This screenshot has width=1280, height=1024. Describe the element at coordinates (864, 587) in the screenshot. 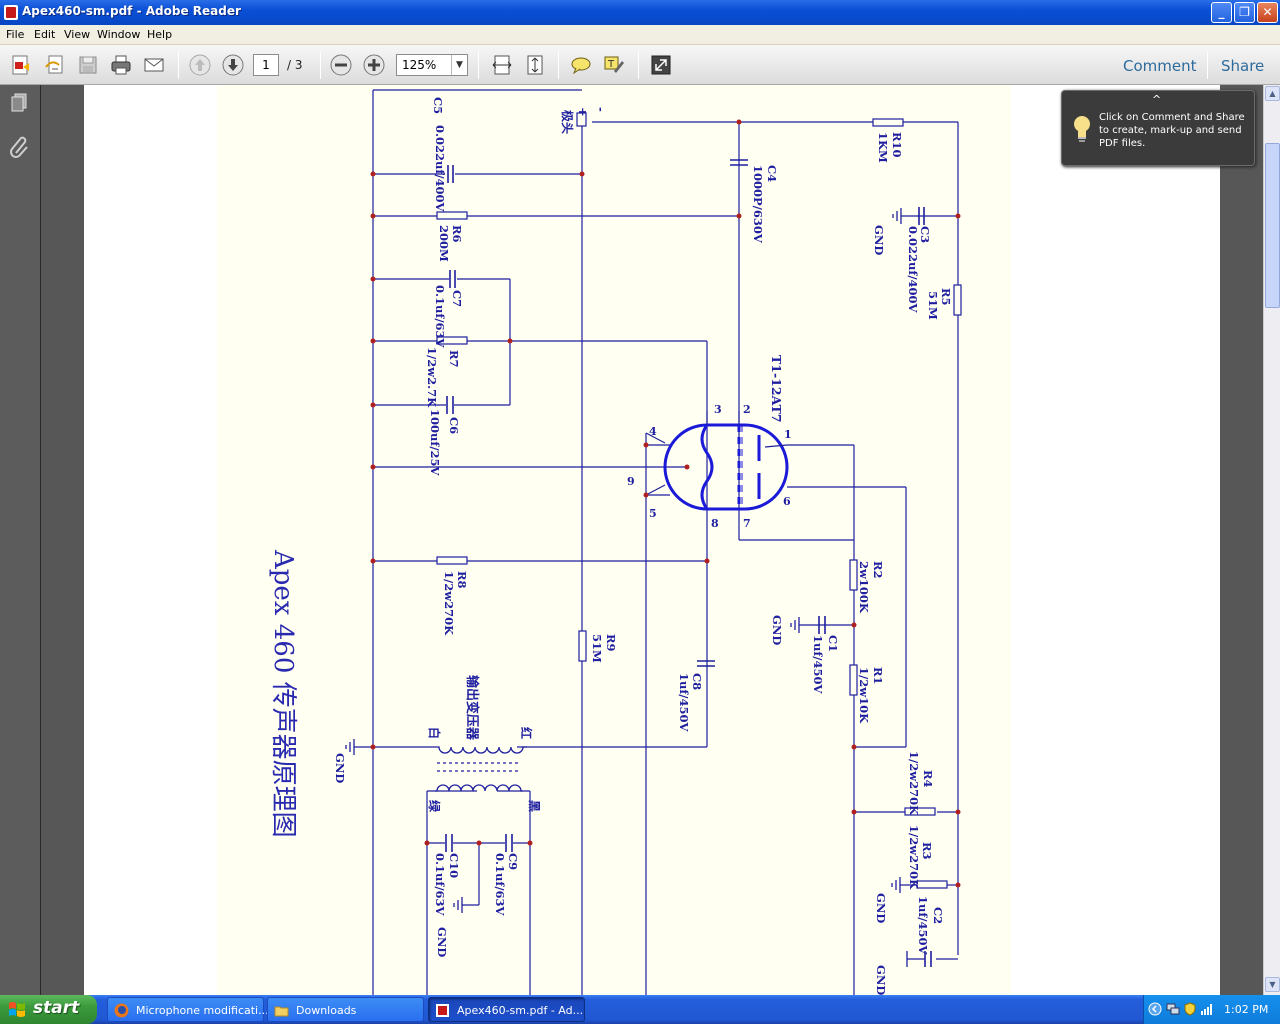

I see `label-r2-value: 2w100K` at that location.